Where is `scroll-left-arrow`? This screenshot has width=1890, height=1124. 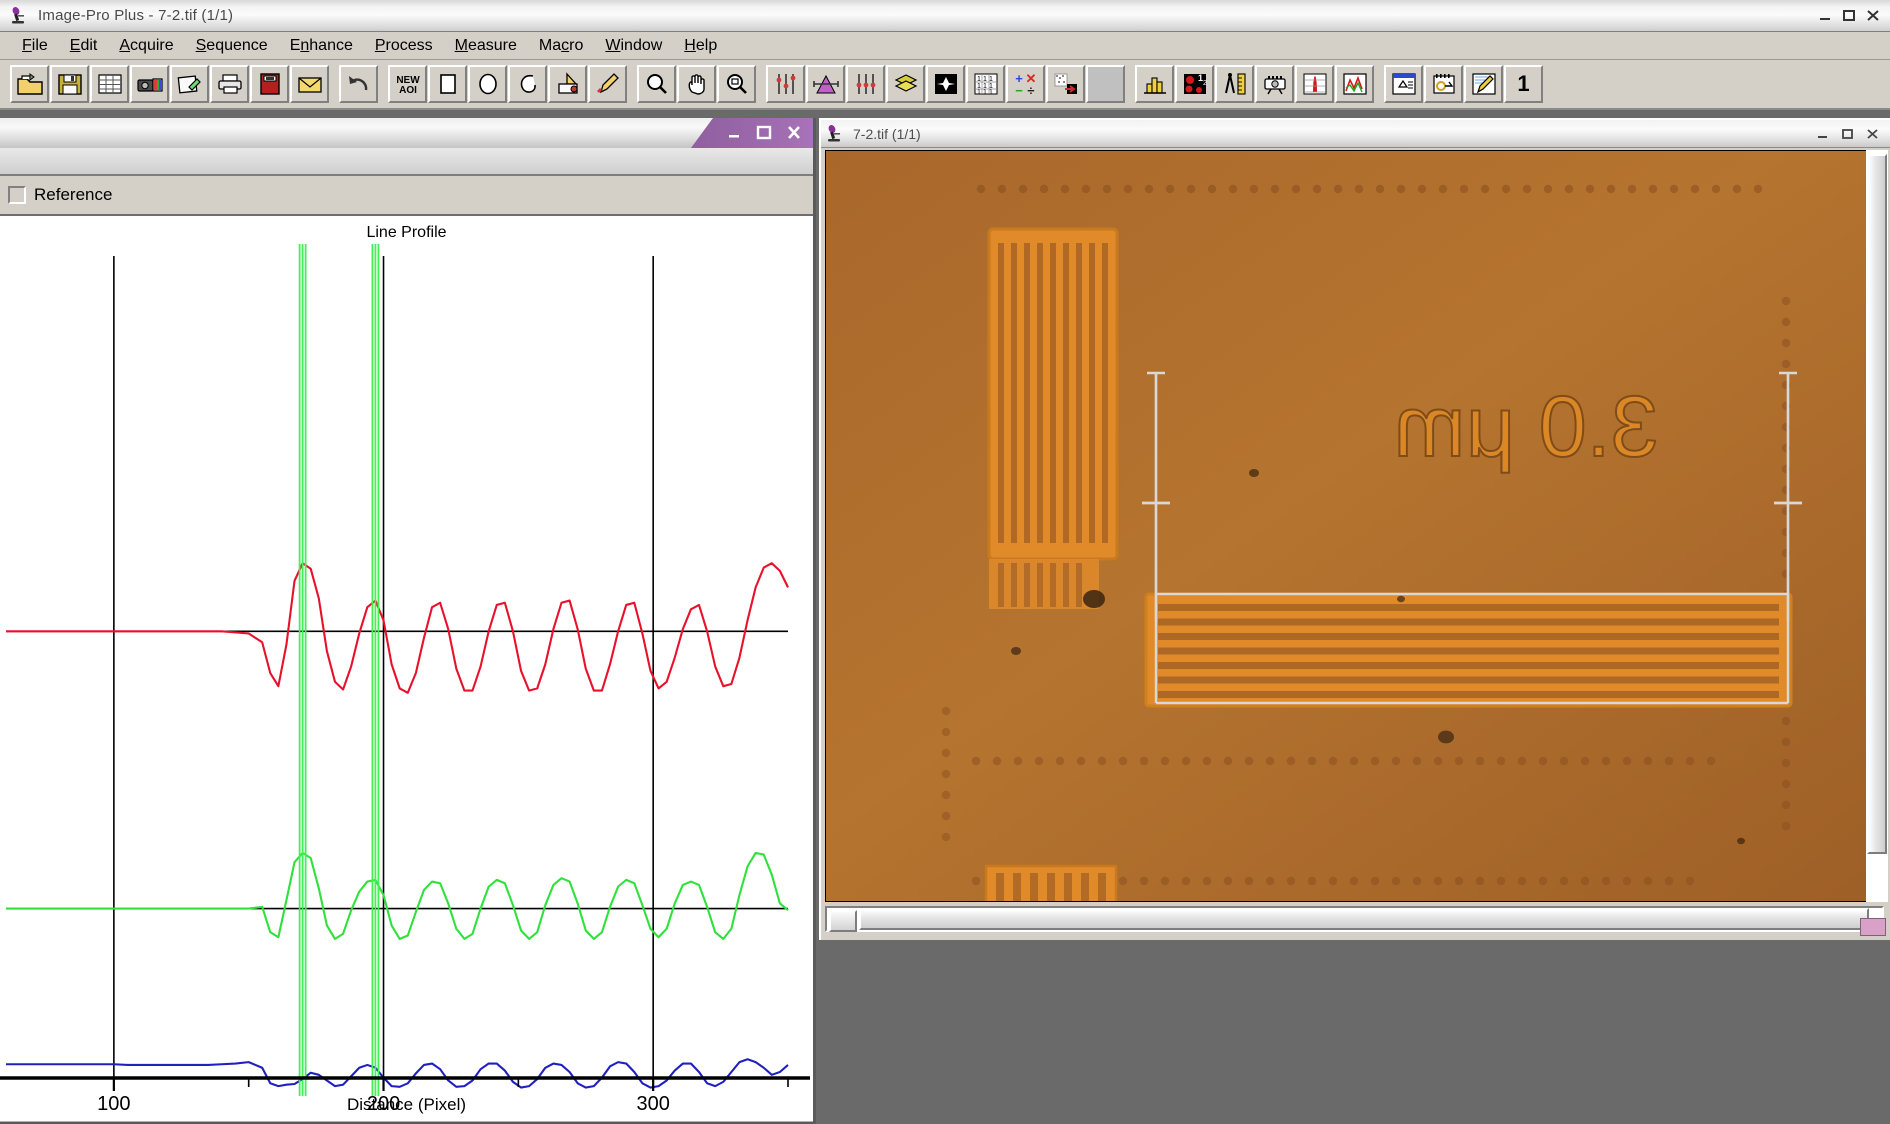 scroll-left-arrow is located at coordinates (843, 921).